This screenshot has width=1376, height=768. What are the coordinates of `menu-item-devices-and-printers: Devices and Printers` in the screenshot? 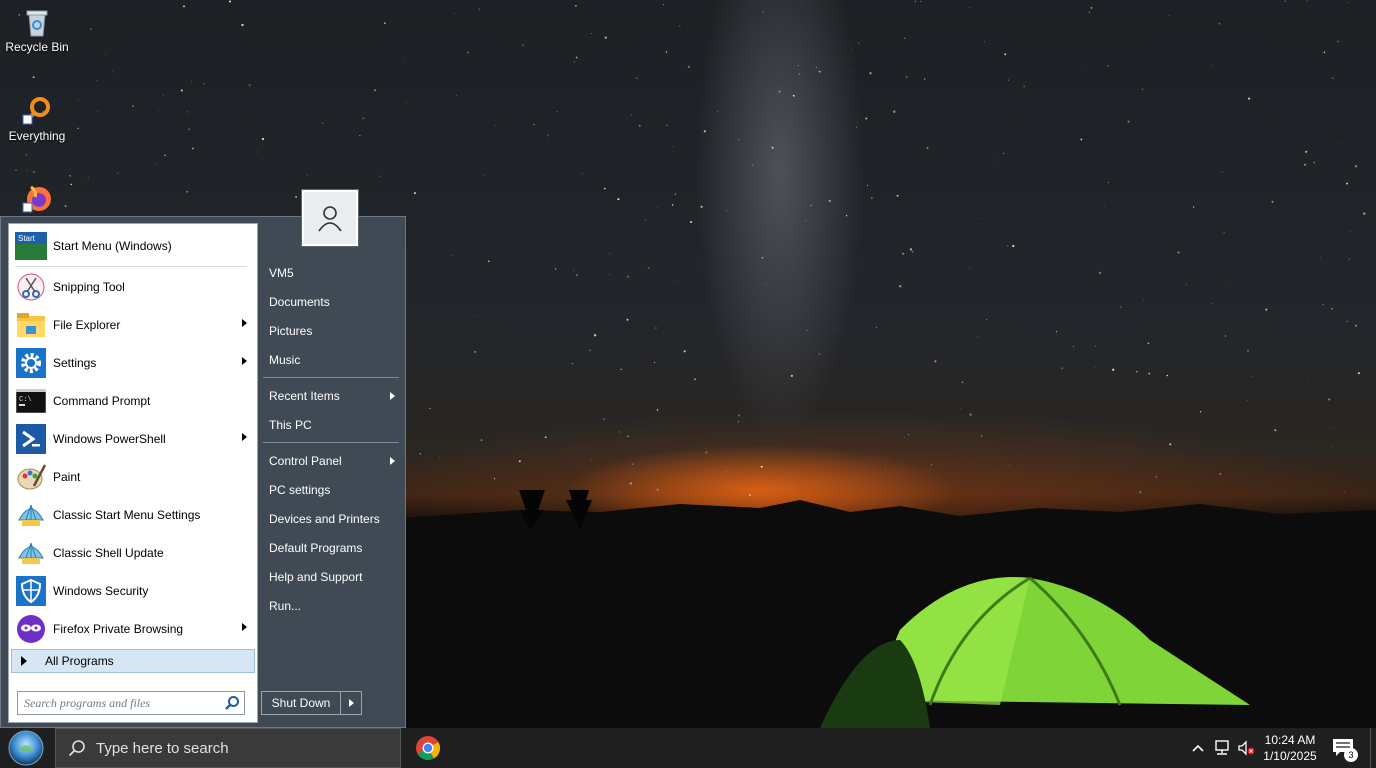 It's located at (332, 519).